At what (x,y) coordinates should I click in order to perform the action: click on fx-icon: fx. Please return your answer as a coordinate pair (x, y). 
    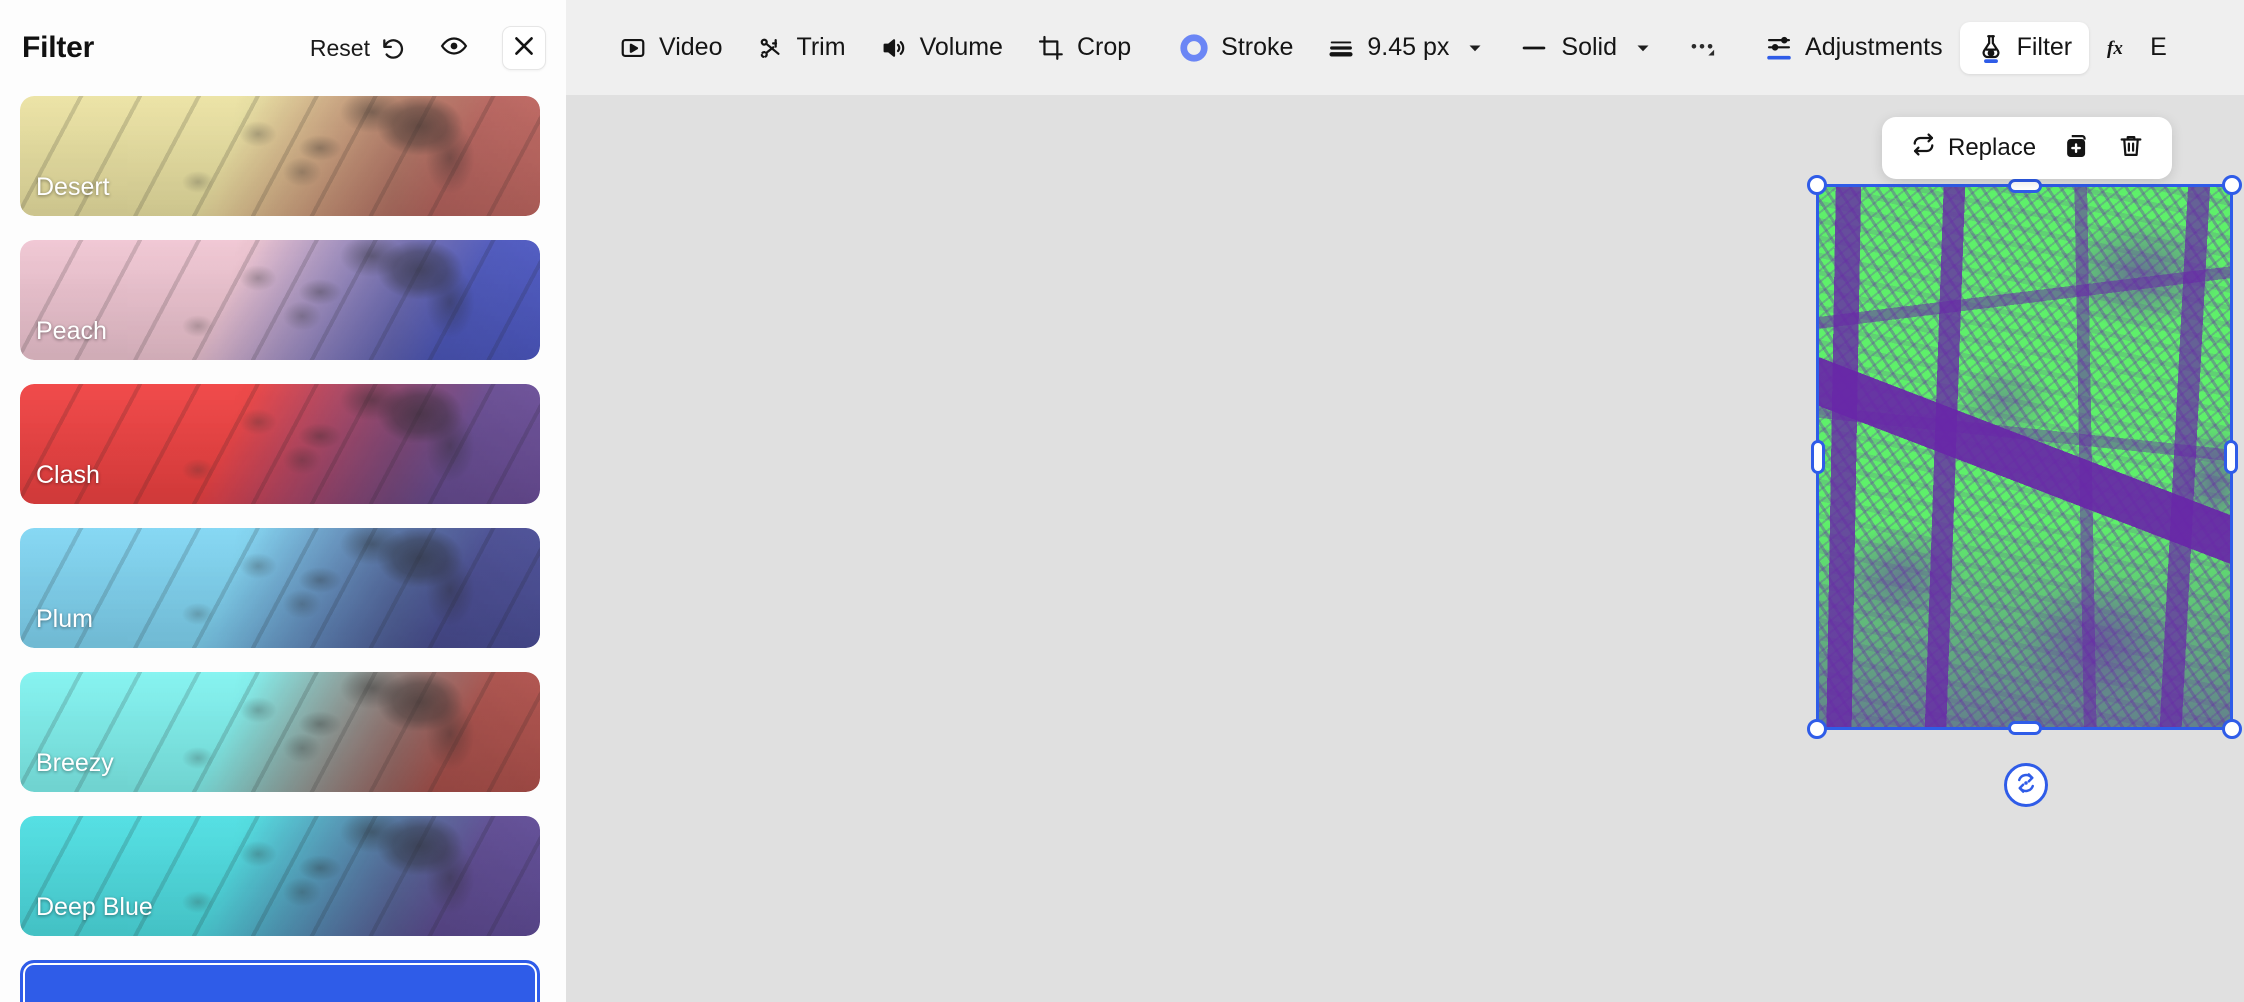
    Looking at the image, I should click on (2122, 48).